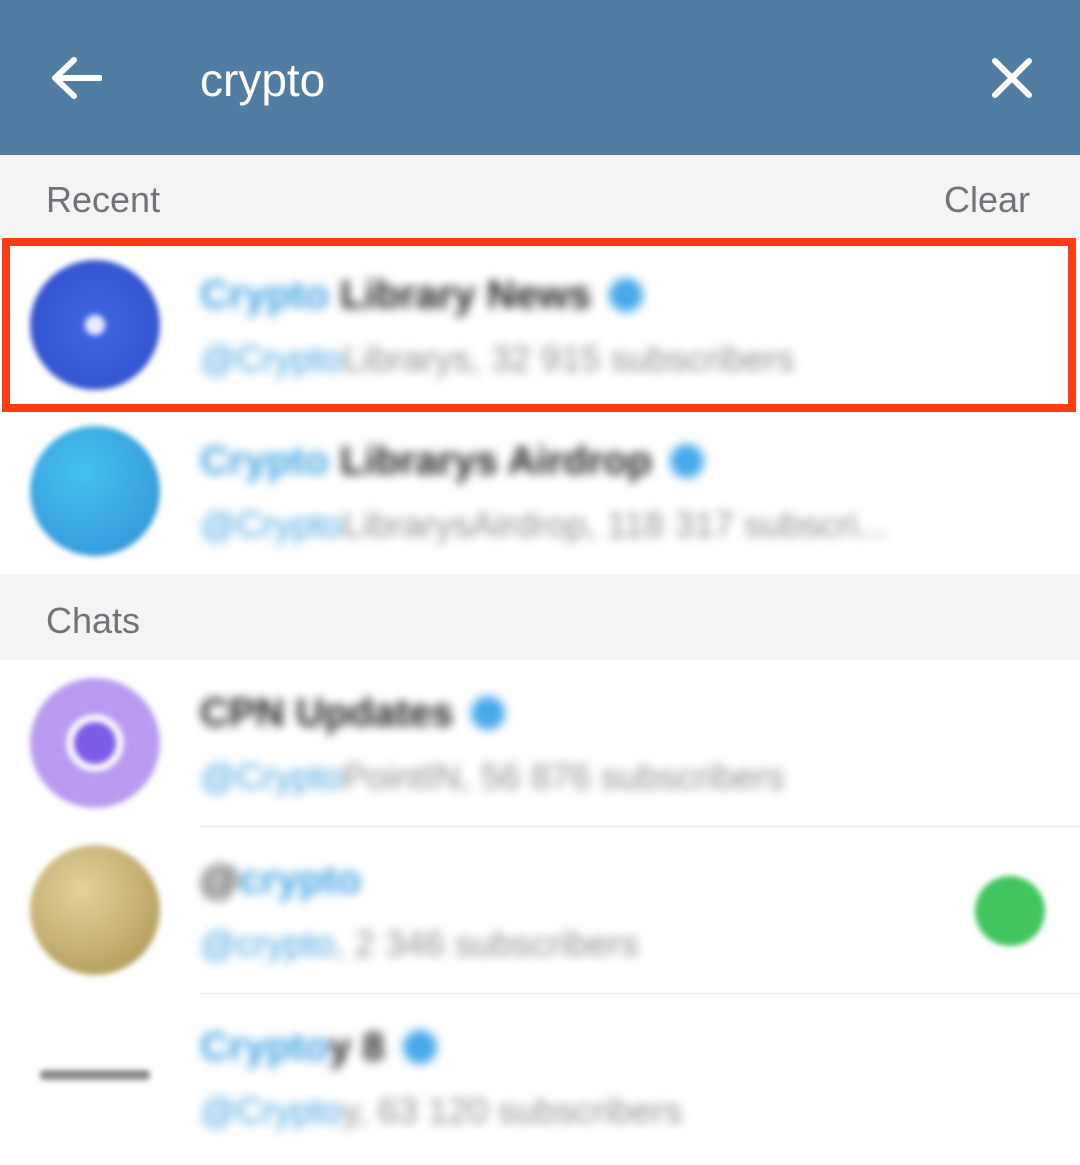  I want to click on avatar-logo-mark, so click(95, 1075).